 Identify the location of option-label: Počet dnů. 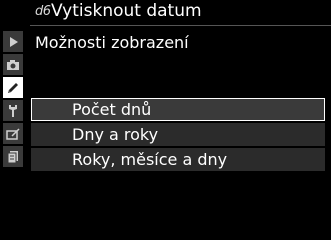
(112, 109).